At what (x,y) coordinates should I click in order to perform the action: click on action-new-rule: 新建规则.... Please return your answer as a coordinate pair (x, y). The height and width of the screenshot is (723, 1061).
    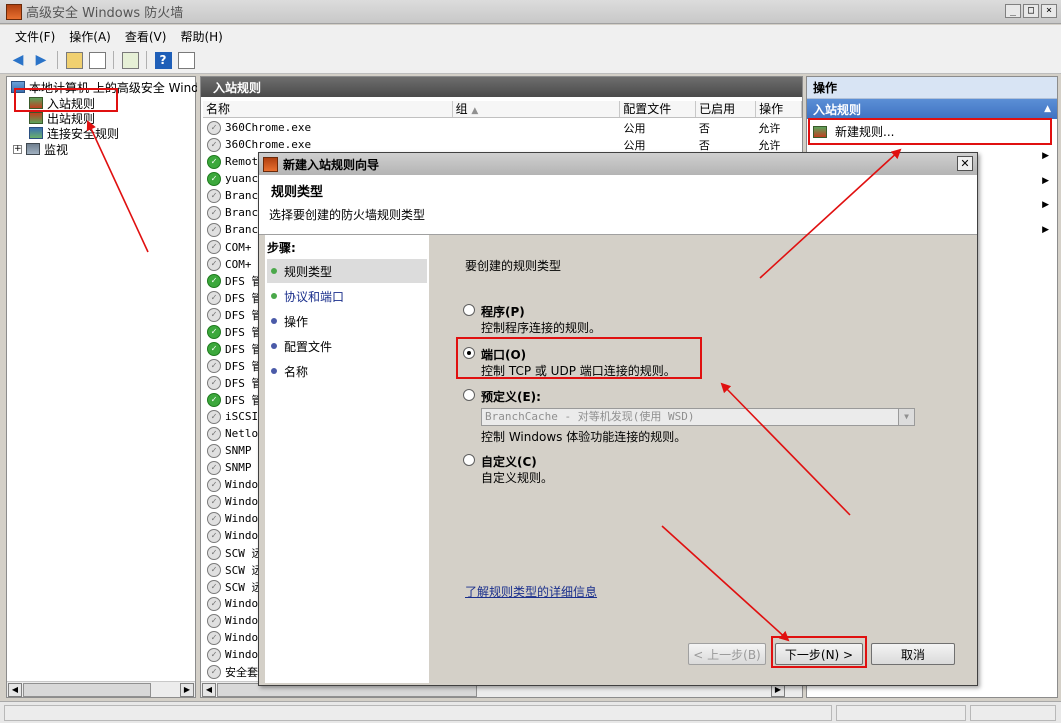
    Looking at the image, I should click on (932, 131).